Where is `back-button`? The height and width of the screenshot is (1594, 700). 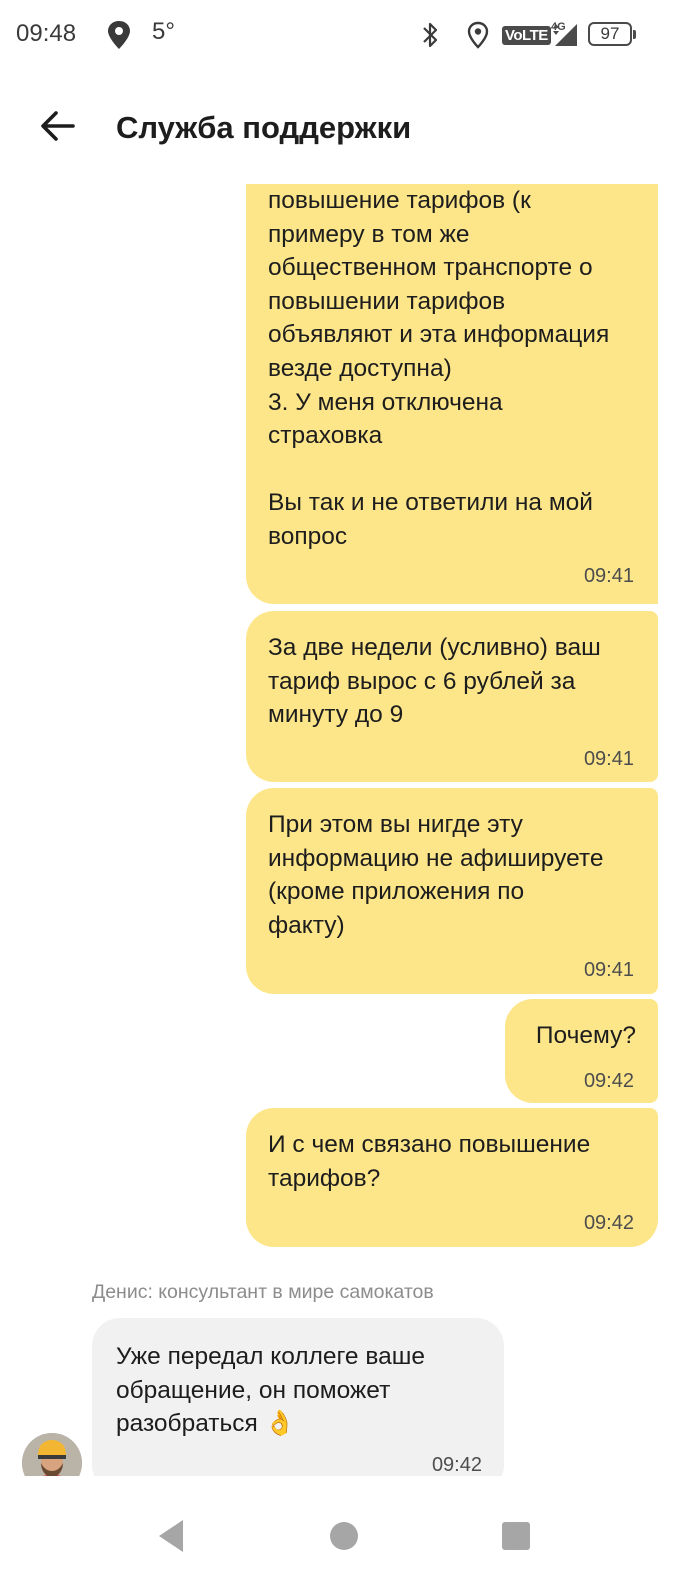
back-button is located at coordinates (58, 128).